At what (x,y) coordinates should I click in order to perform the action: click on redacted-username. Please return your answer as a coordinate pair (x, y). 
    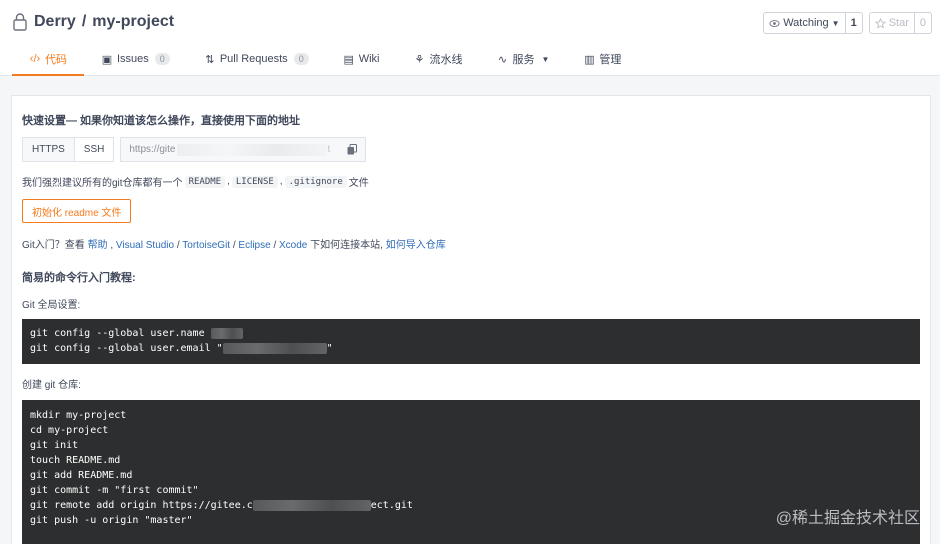
    Looking at the image, I should click on (226, 333).